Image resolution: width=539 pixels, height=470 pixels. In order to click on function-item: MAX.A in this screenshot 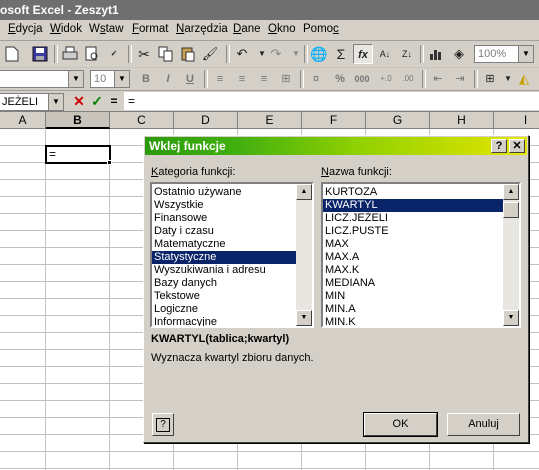, I will do `click(413, 257)`.